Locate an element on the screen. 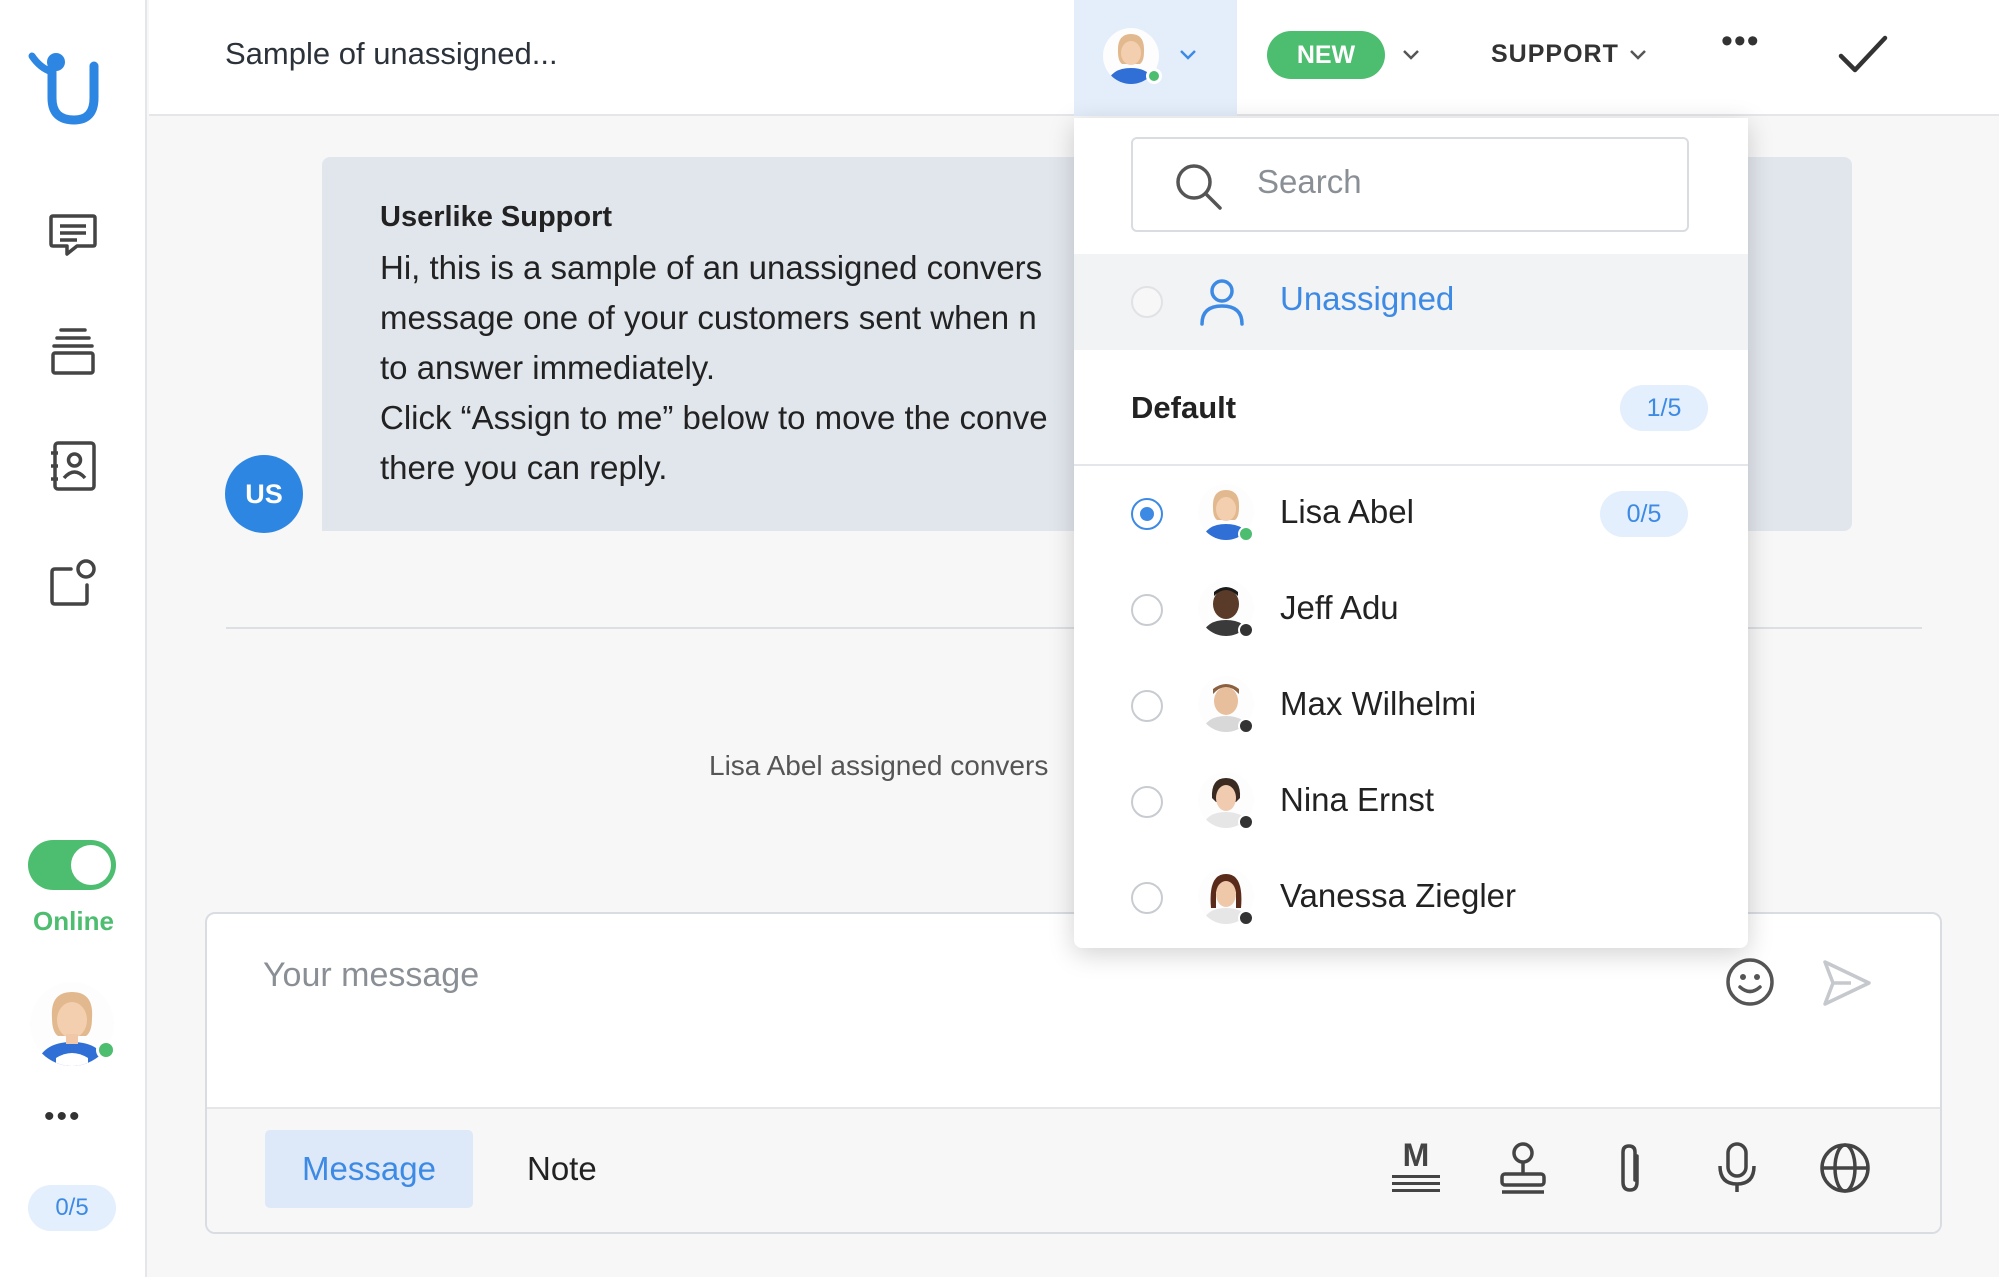 This screenshot has height=1277, width=1999. agent-name: Nina Ernst is located at coordinates (1357, 799).